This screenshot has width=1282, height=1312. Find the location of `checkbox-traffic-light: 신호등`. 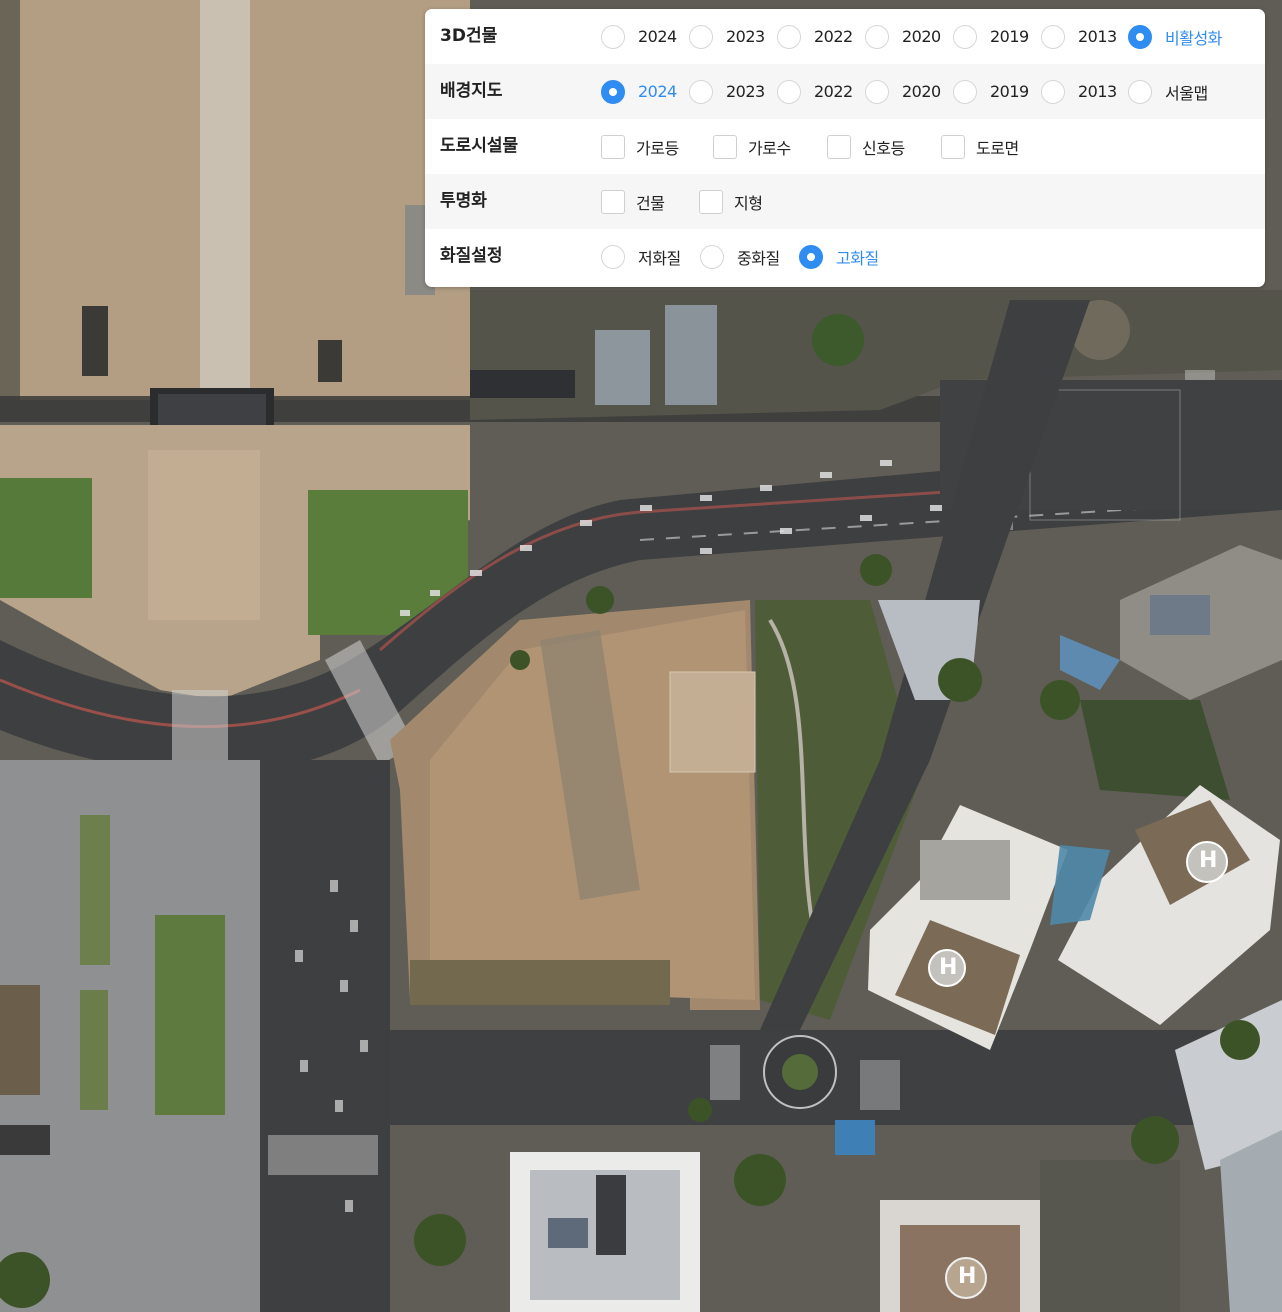

checkbox-traffic-light: 신호등 is located at coordinates (866, 146).